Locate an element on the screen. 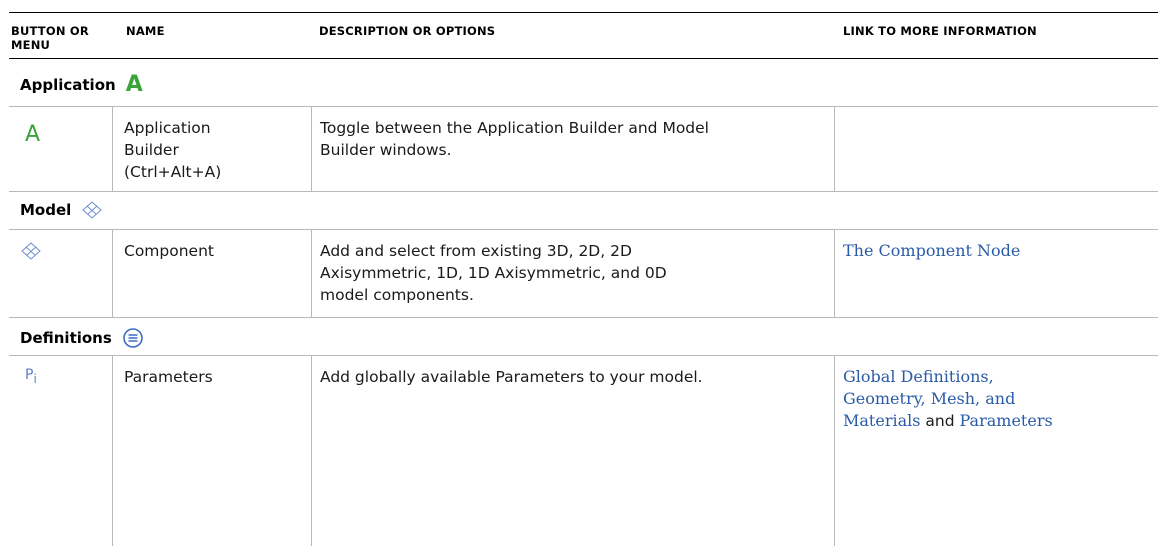 The image size is (1166, 546). link-parameters: Parameters is located at coordinates (1006, 420).